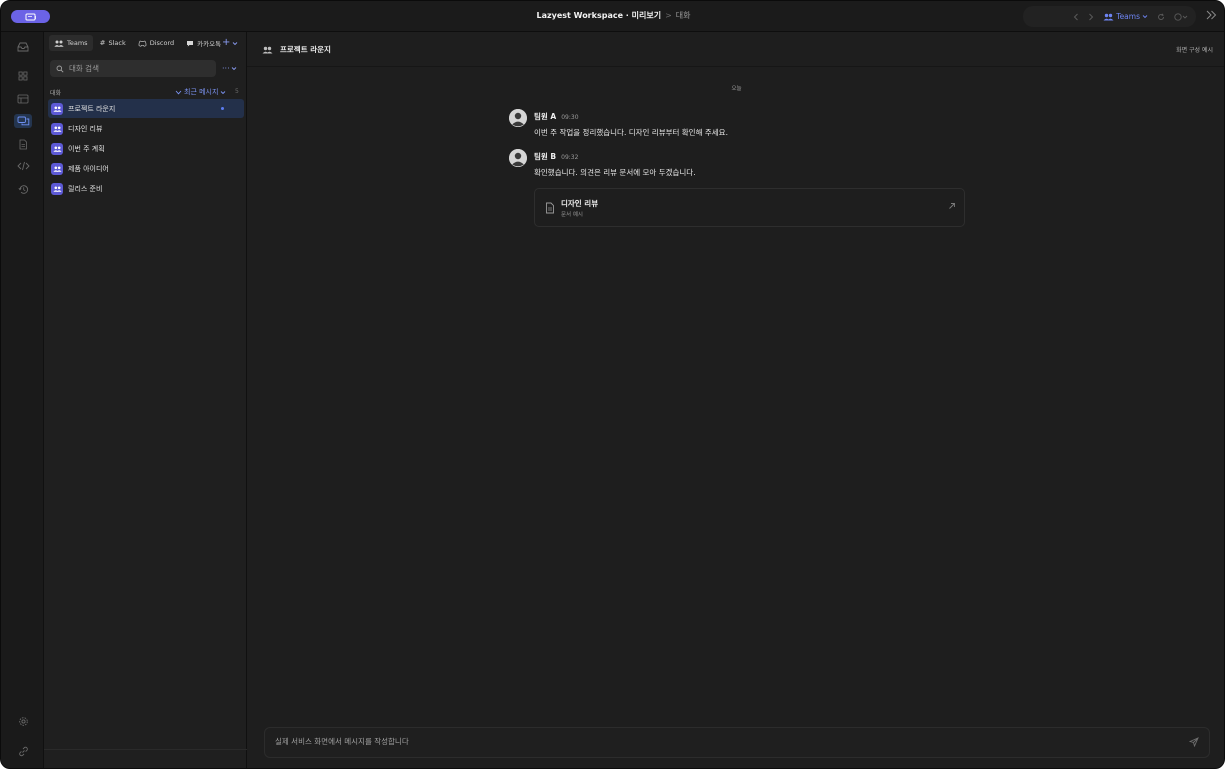 The image size is (1225, 769). What do you see at coordinates (22, 400) in the screenshot?
I see `nav-rail` at bounding box center [22, 400].